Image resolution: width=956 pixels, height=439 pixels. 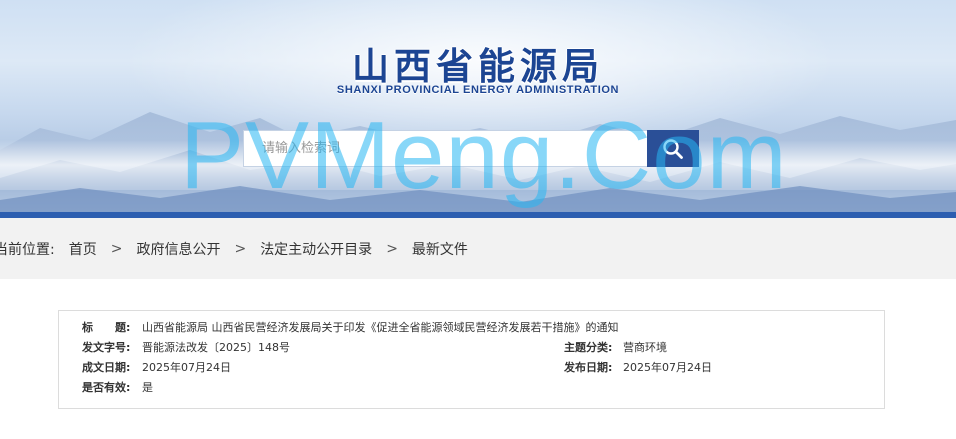 What do you see at coordinates (478, 63) in the screenshot?
I see `site-logo-title: 山西省能源局` at bounding box center [478, 63].